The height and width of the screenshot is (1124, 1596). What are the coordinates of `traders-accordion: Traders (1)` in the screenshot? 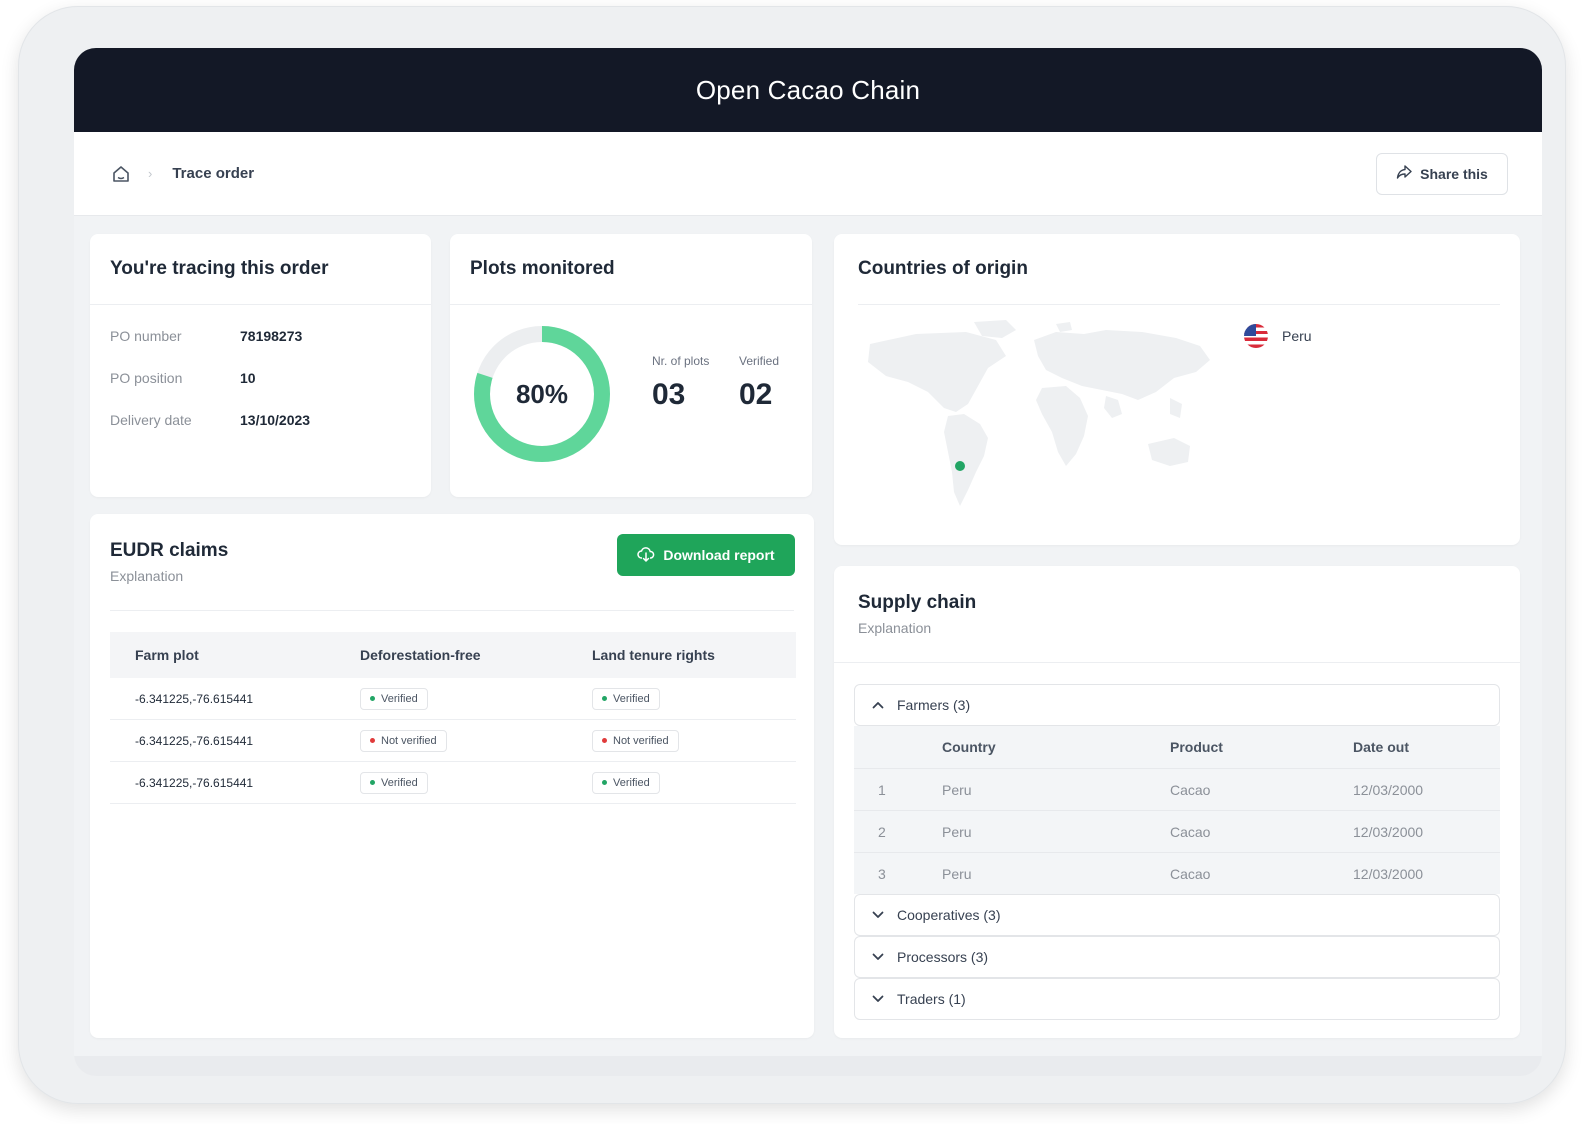 It's located at (1177, 999).